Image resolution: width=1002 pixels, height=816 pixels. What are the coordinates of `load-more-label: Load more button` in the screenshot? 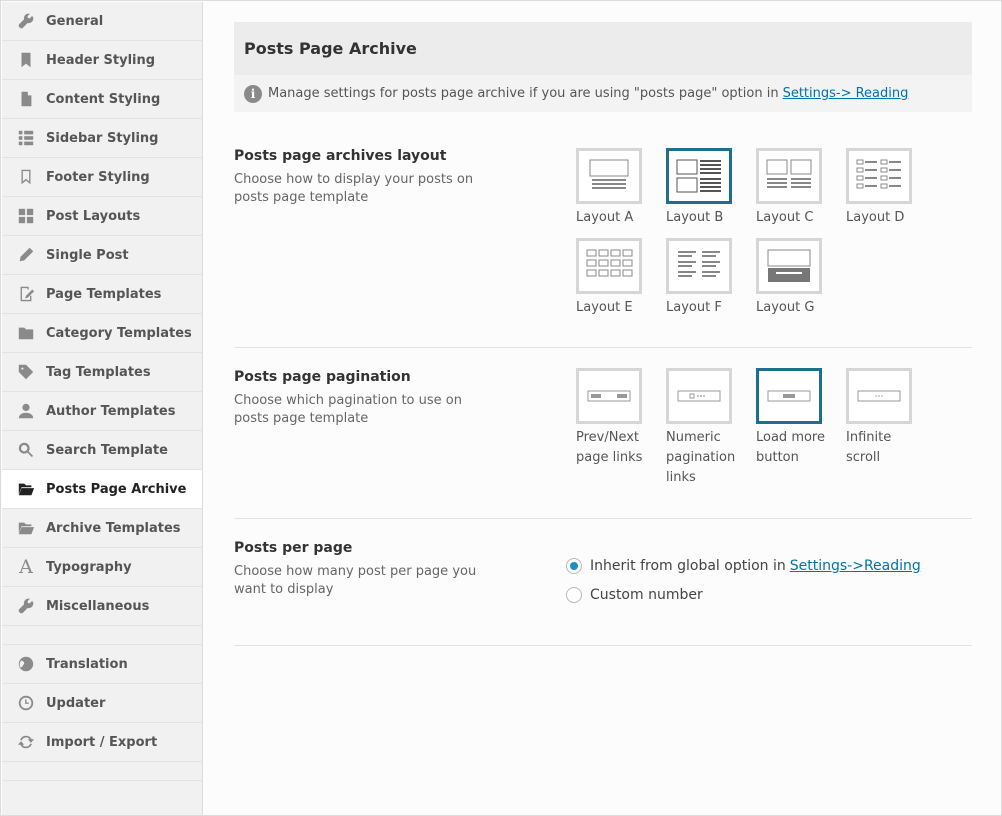 It's located at (790, 447).